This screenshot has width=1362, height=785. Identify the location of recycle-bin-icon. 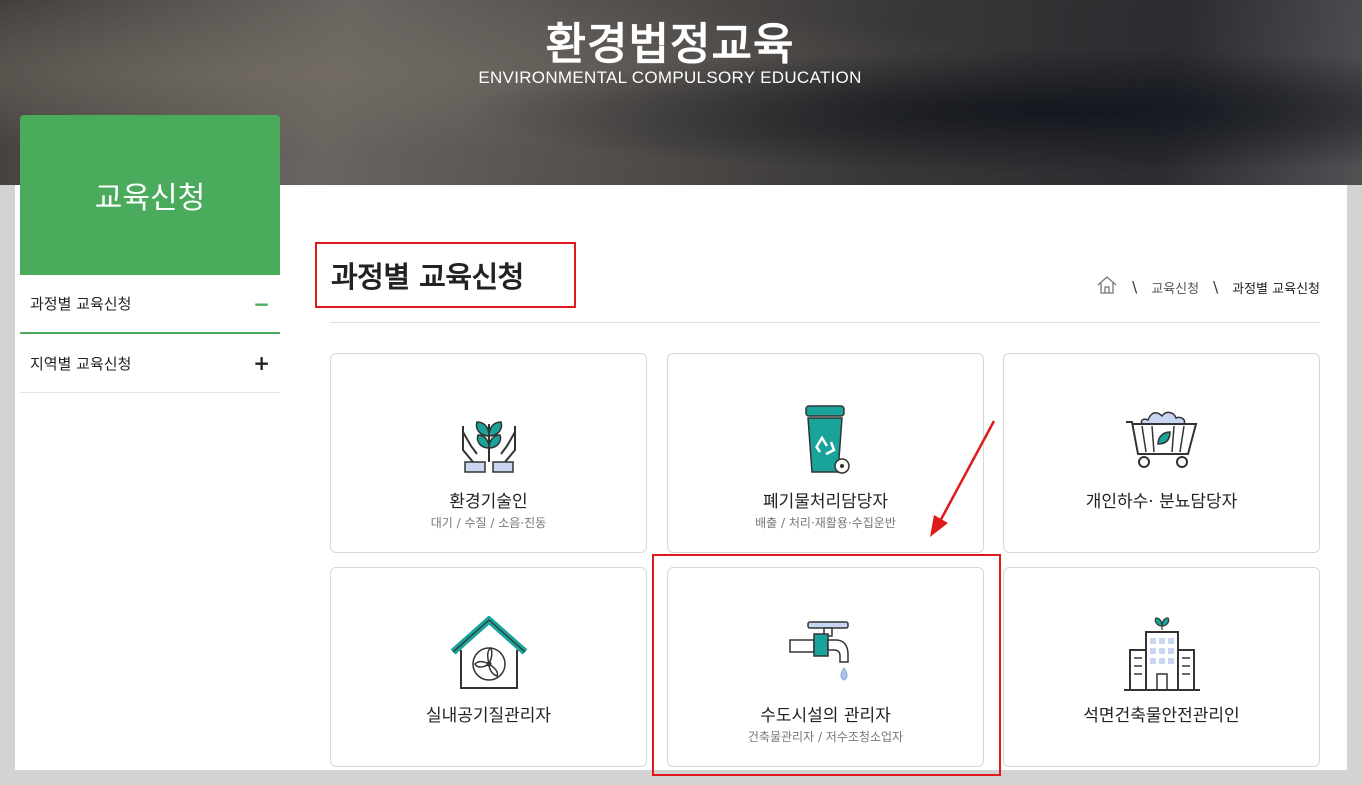
(826, 442).